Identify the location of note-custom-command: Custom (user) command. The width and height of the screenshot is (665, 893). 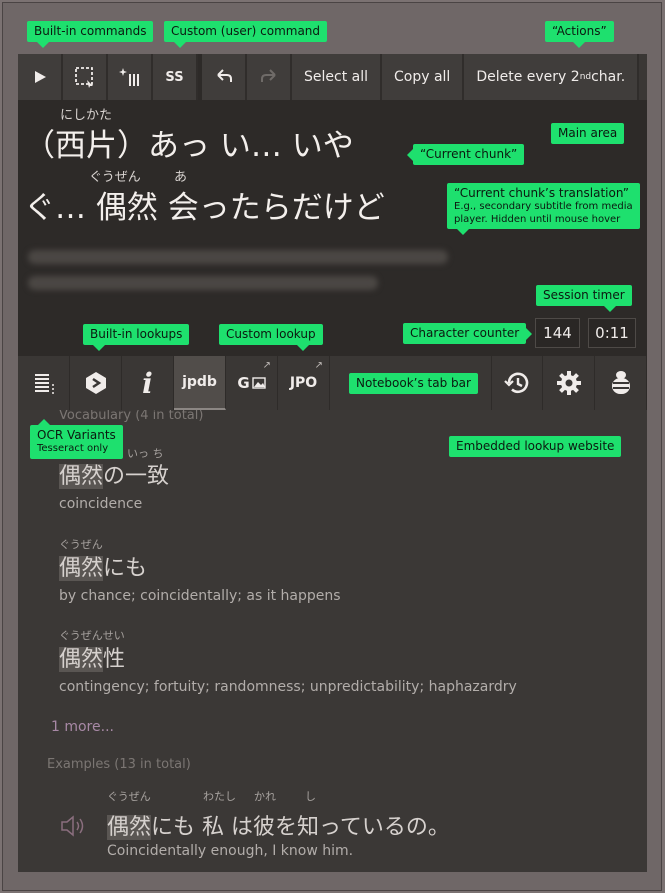
(246, 31).